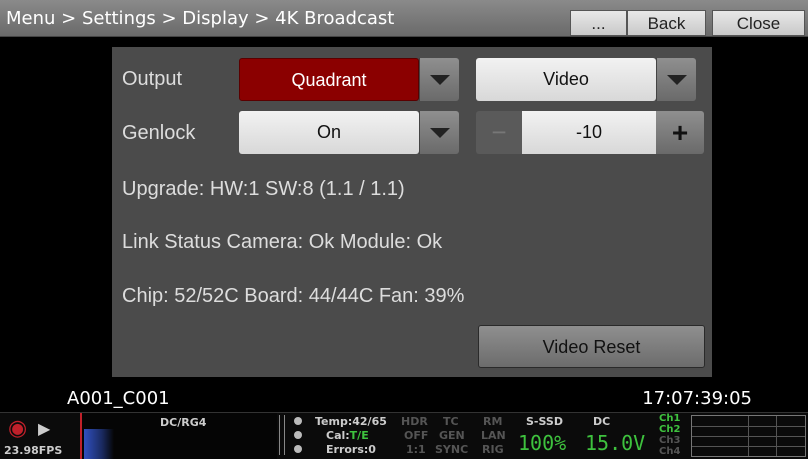 The height and width of the screenshot is (459, 808). Describe the element at coordinates (615, 443) in the screenshot. I see `power-value: 15.0V` at that location.